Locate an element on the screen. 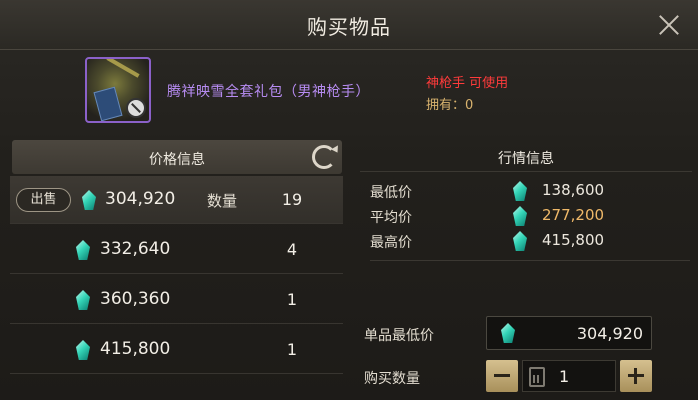  min-price-label: 最低价 is located at coordinates (391, 193).